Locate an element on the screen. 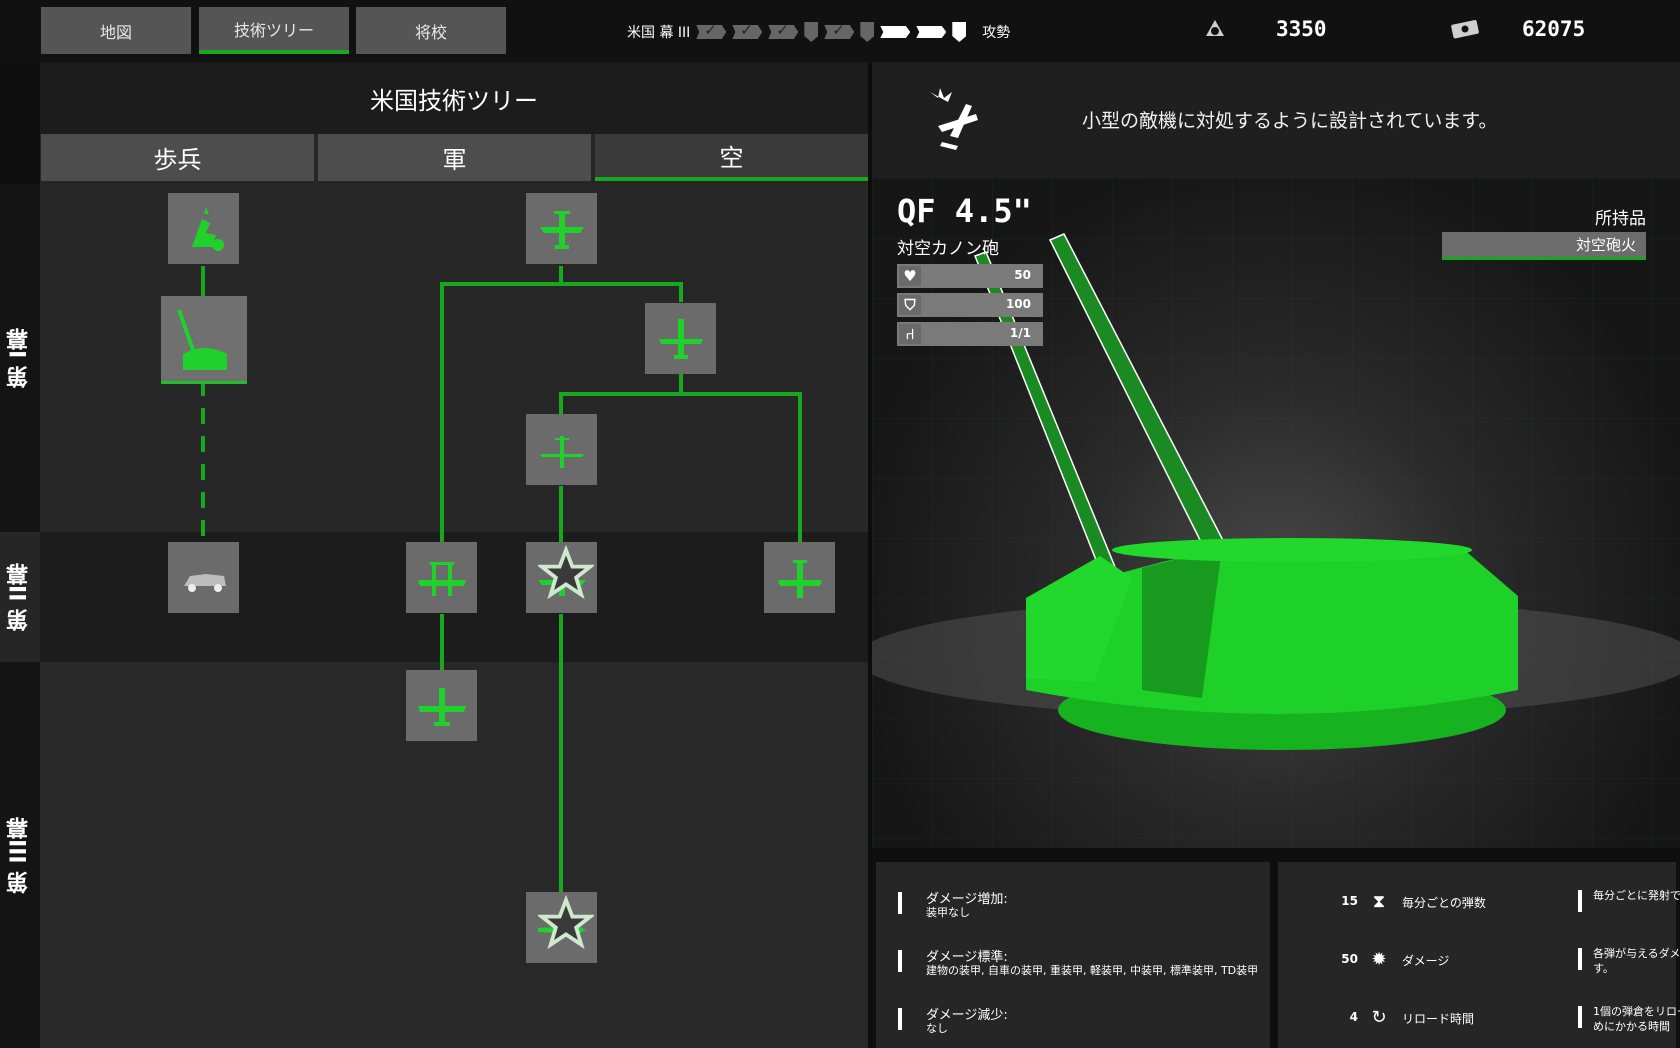 The height and width of the screenshot is (1048, 1680). anti-air-icon is located at coordinates (954, 119).